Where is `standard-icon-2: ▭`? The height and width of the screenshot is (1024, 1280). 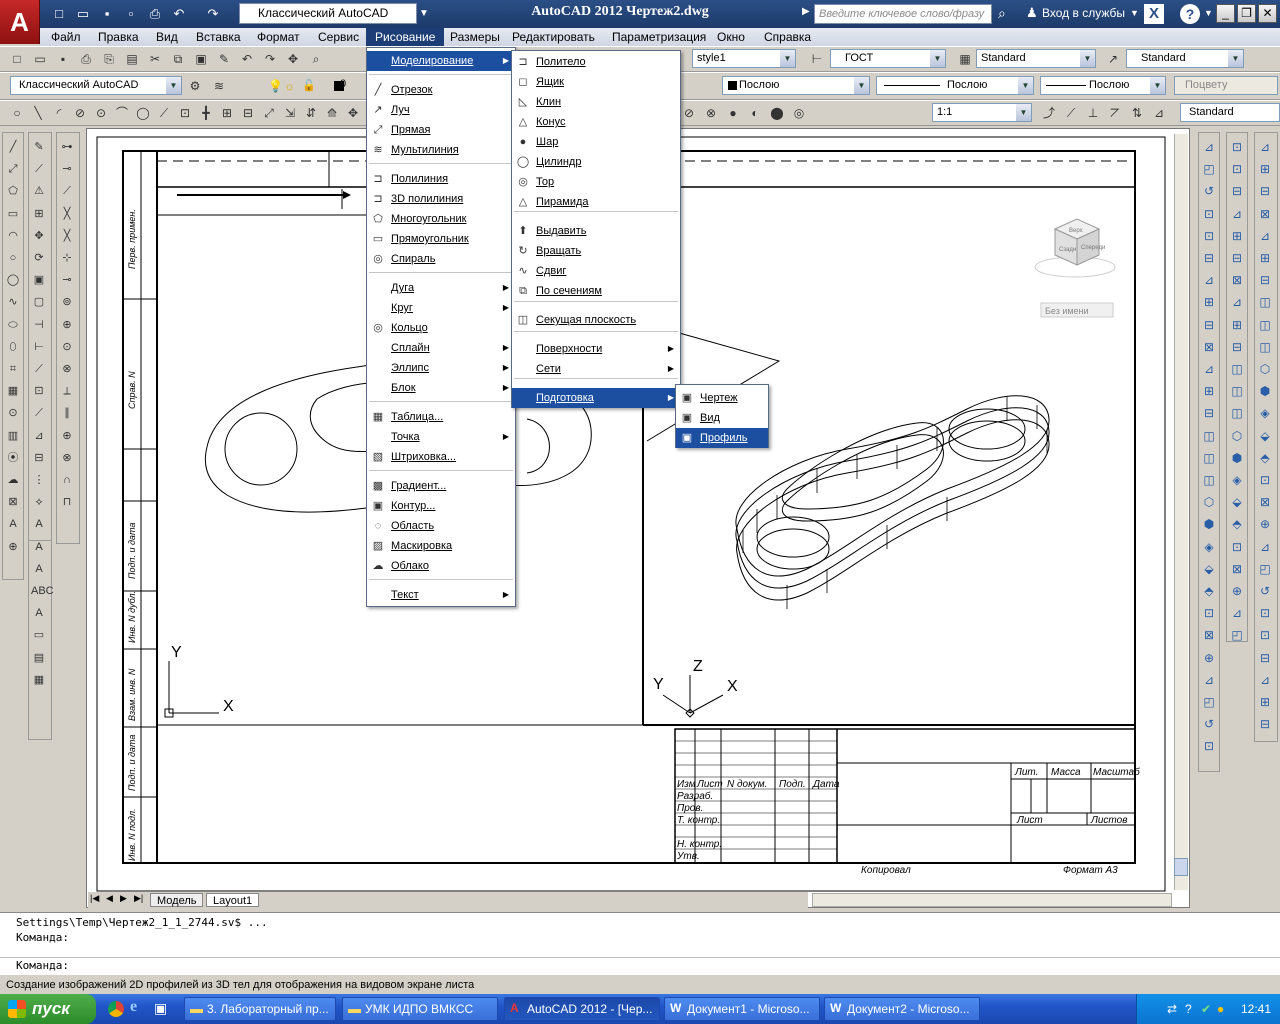 standard-icon-2: ▭ is located at coordinates (40, 59).